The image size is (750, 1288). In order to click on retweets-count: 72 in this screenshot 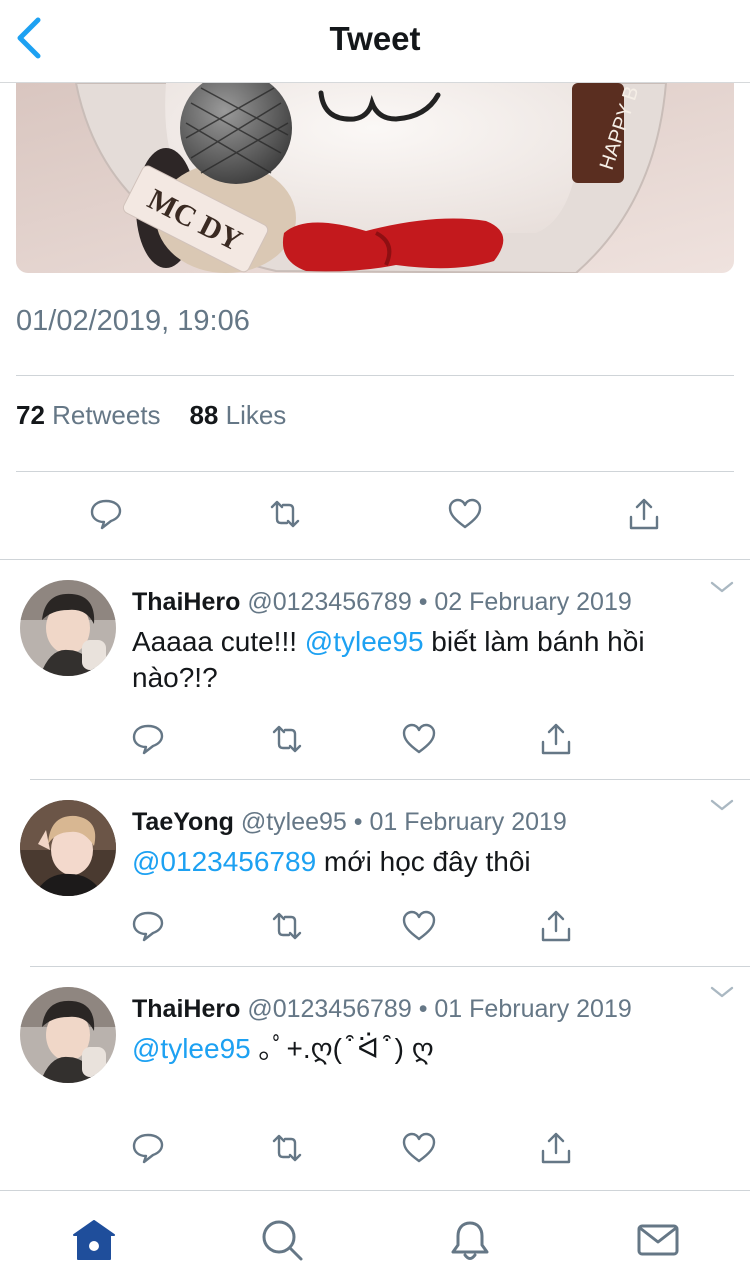, I will do `click(30, 415)`.